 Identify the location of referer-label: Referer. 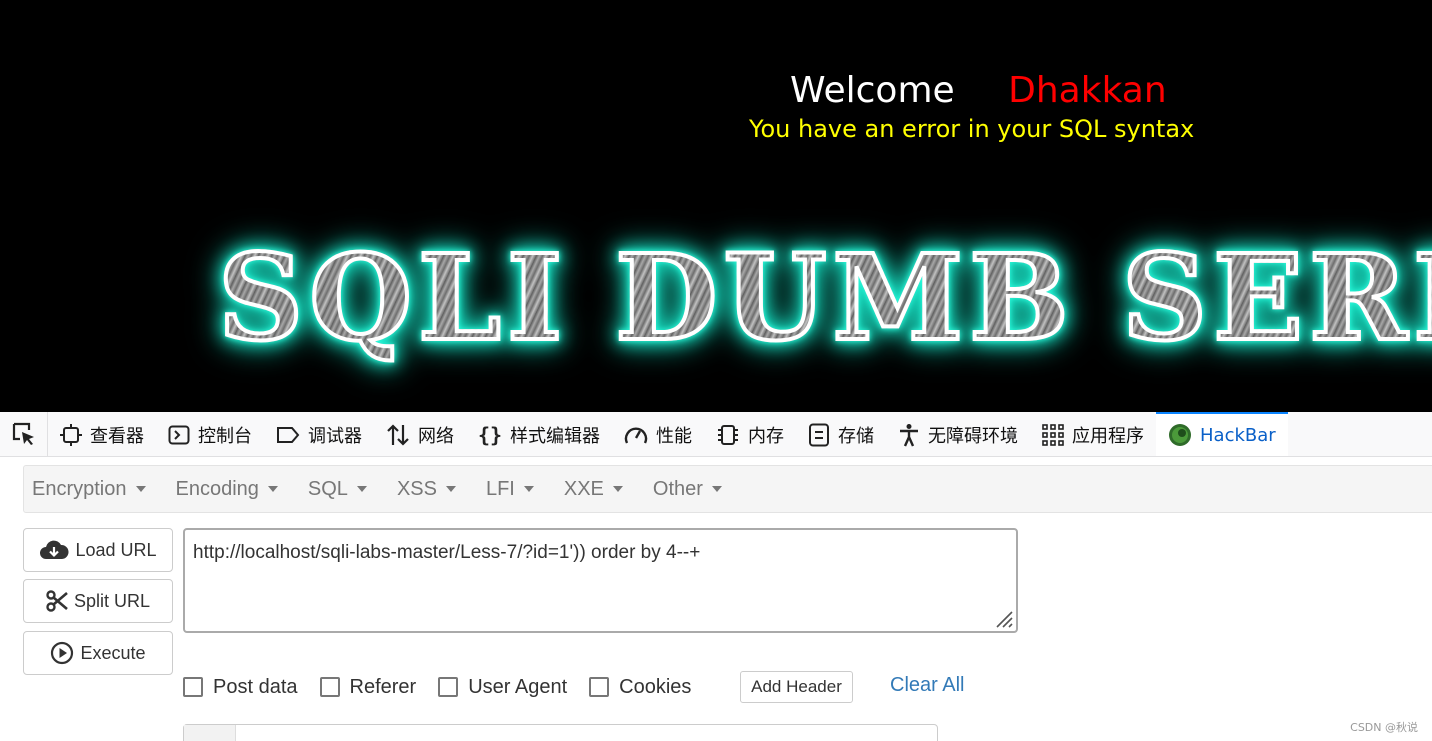
(383, 686).